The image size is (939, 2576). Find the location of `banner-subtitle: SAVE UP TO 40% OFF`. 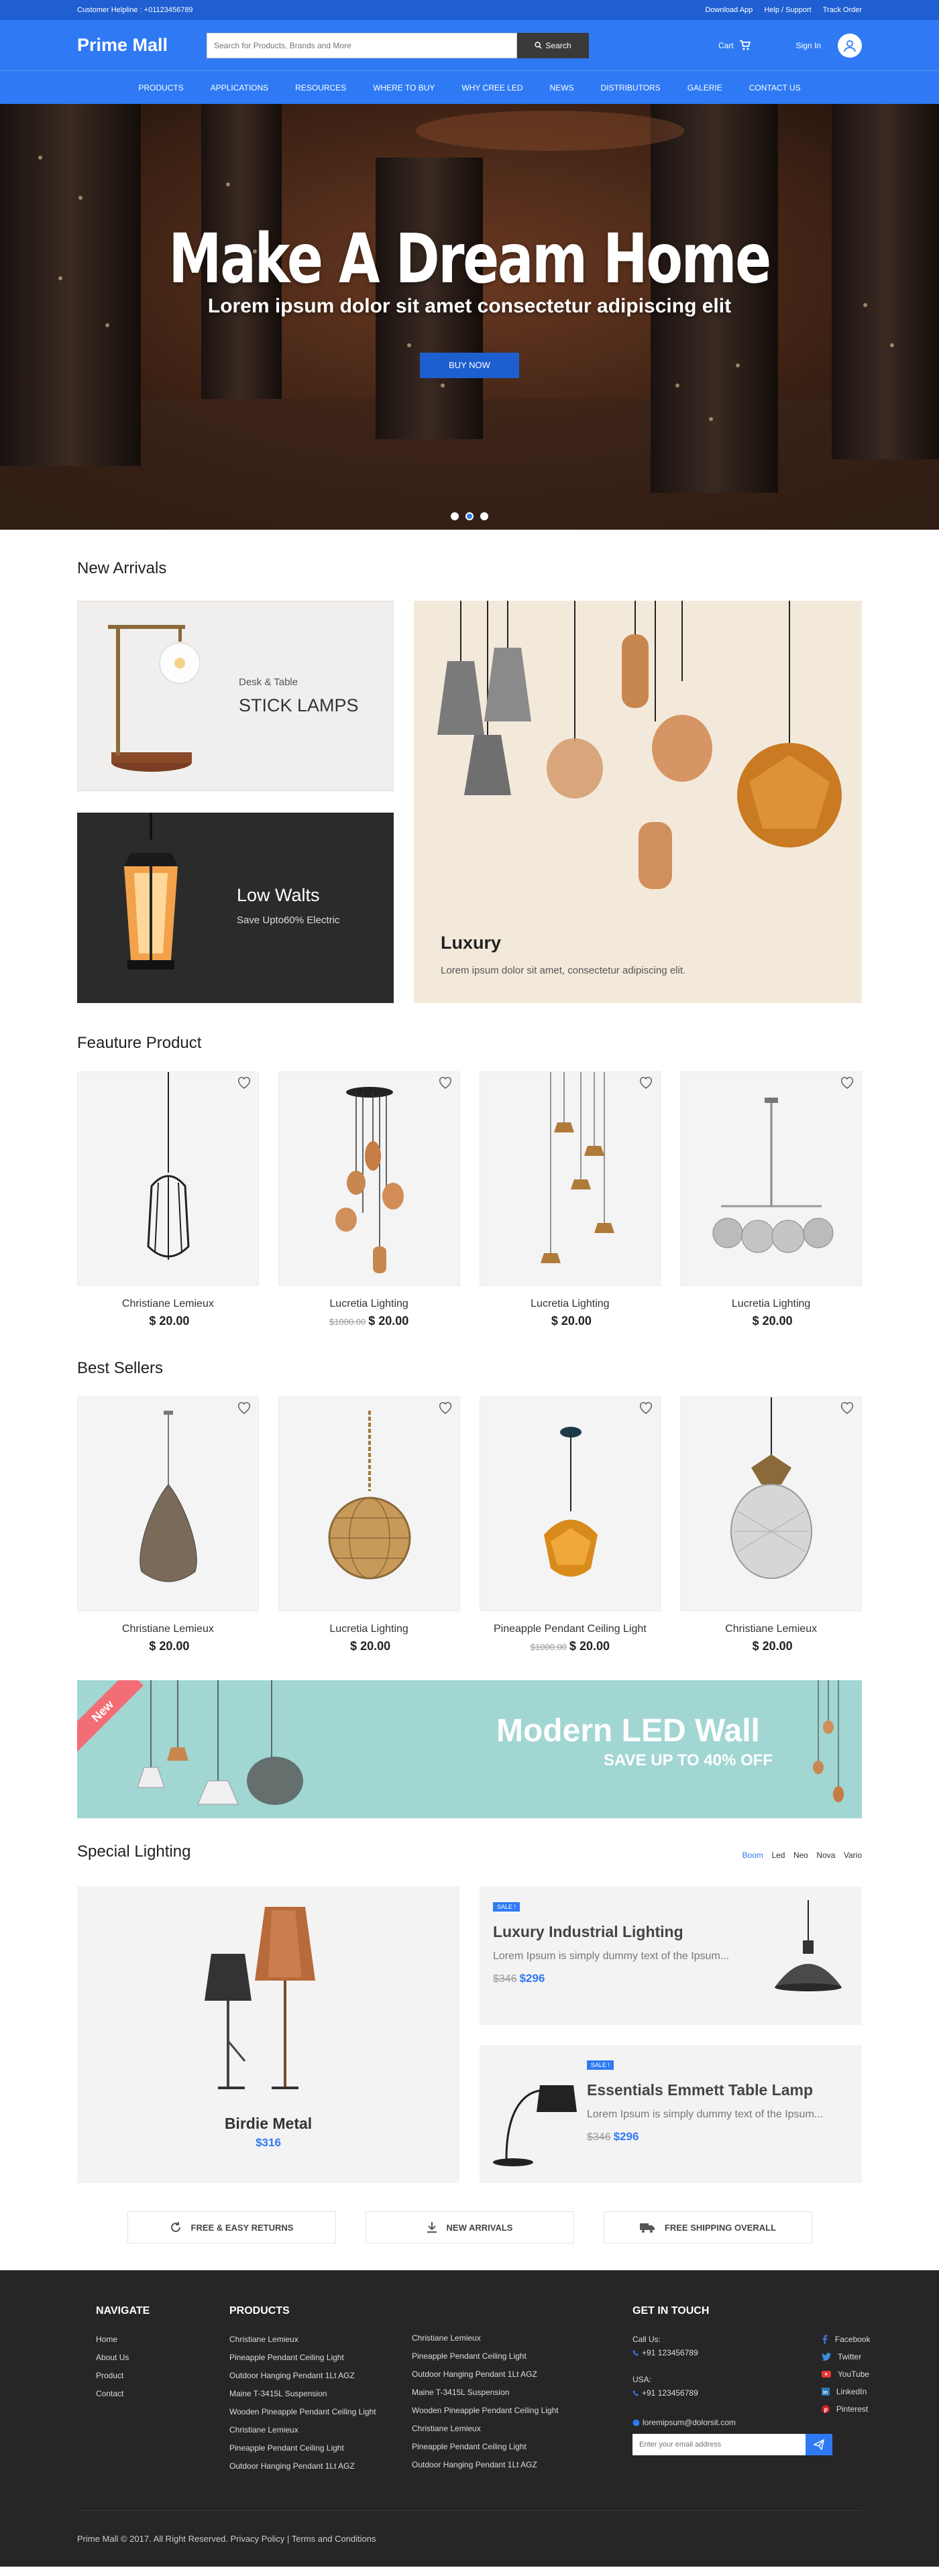

banner-subtitle: SAVE UP TO 40% OFF is located at coordinates (688, 1760).